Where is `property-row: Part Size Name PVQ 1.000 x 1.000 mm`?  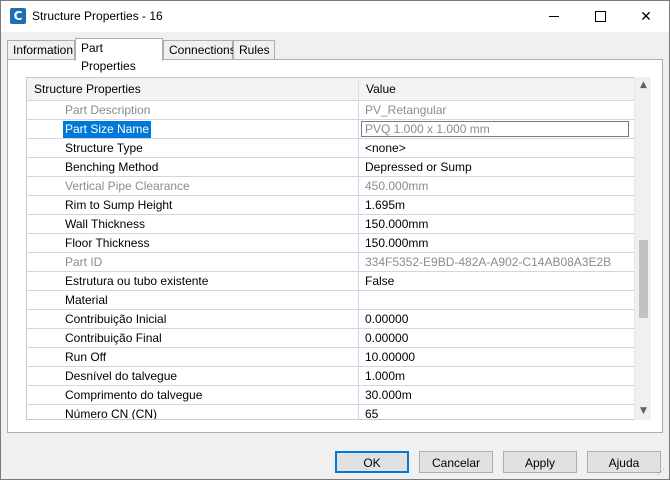
property-row: Part Size Name PVQ 1.000 x 1.000 mm is located at coordinates (330, 129).